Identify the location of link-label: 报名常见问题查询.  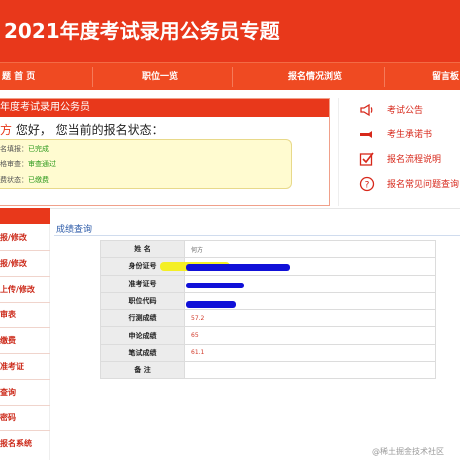
(423, 185).